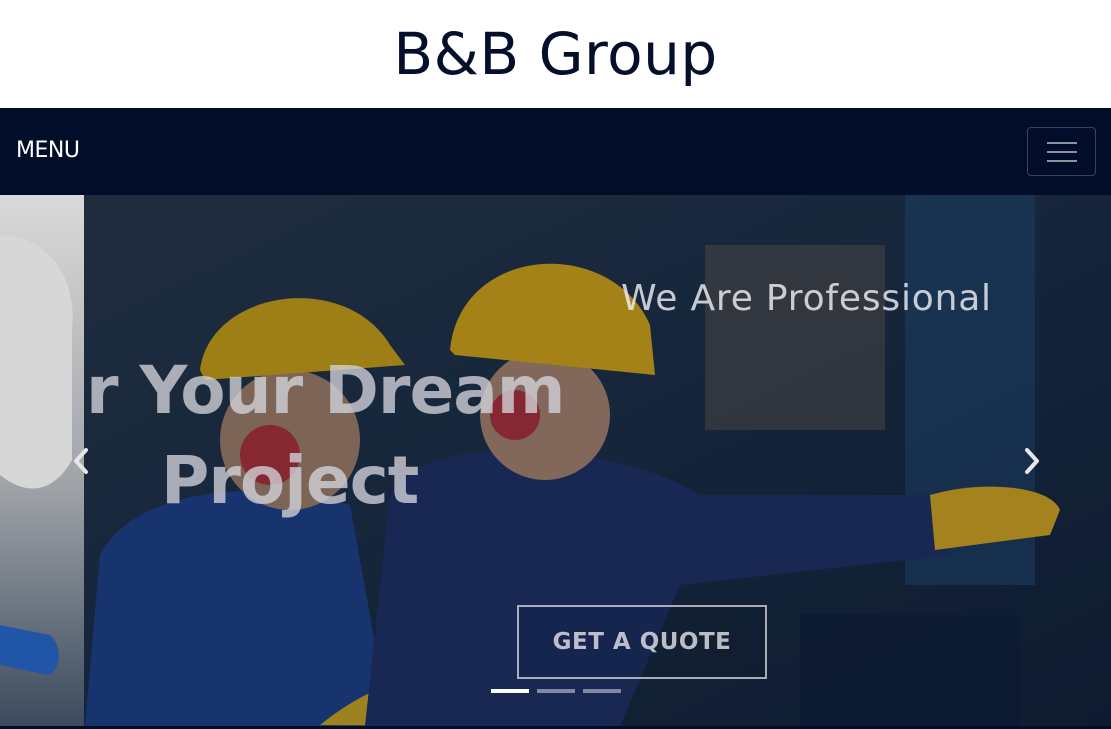 The width and height of the screenshot is (1111, 729). I want to click on chevron-left-icon, so click(81, 461).